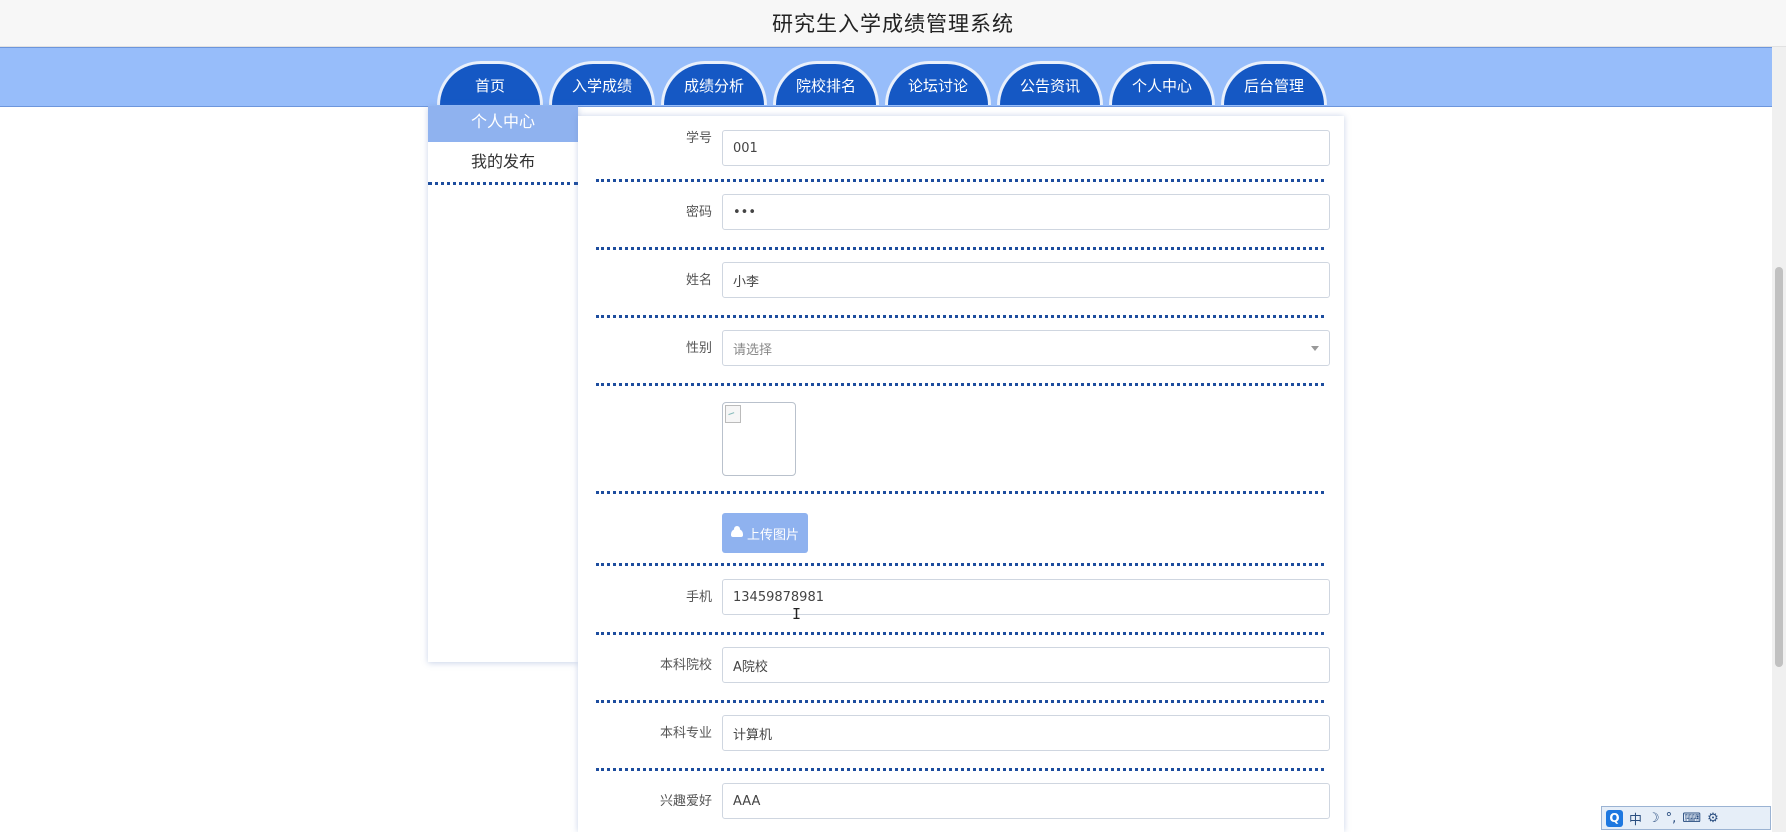  What do you see at coordinates (503, 163) in the screenshot?
I see `sidebar-item-my-posts: 我的发布` at bounding box center [503, 163].